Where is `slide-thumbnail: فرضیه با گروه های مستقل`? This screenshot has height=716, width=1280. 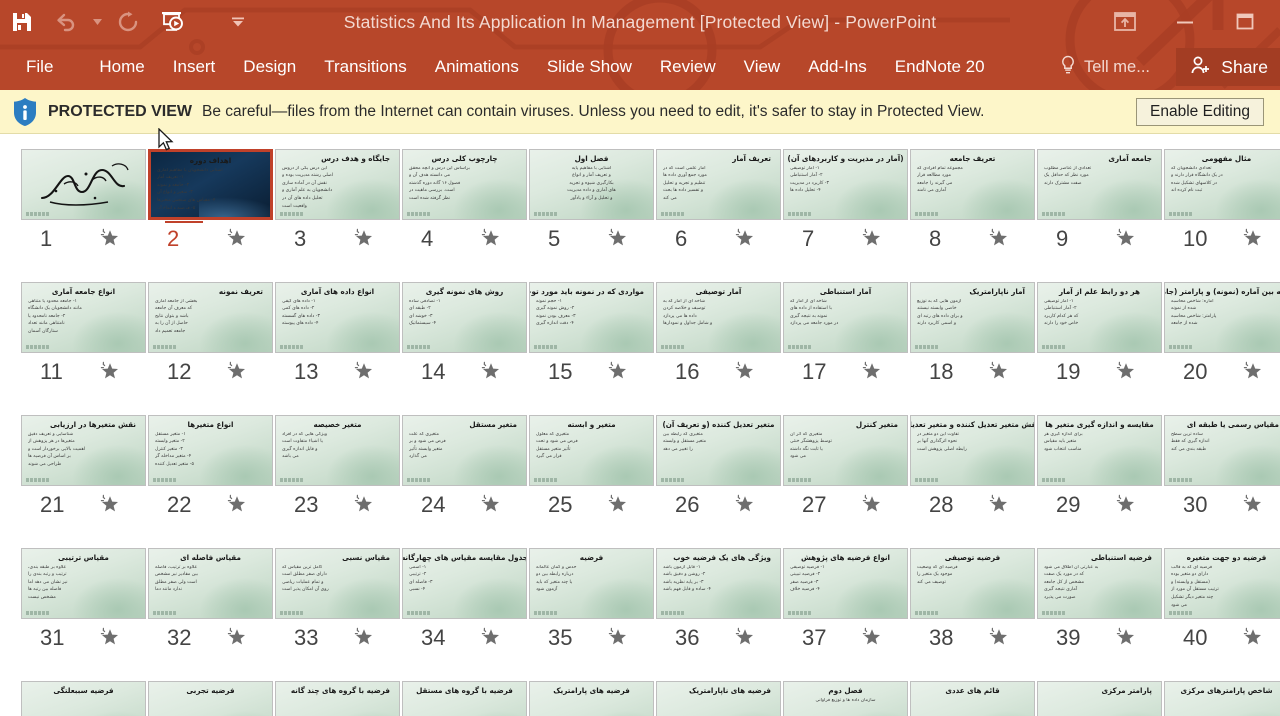
slide-thumbnail: فرضیه با گروه های مستقل is located at coordinates (464, 698).